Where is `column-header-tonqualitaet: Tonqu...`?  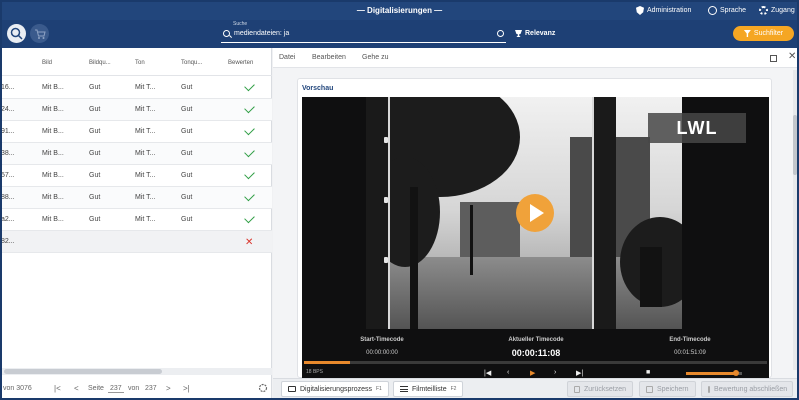
column-header-tonqualitaet: Tonqu... is located at coordinates (191, 63).